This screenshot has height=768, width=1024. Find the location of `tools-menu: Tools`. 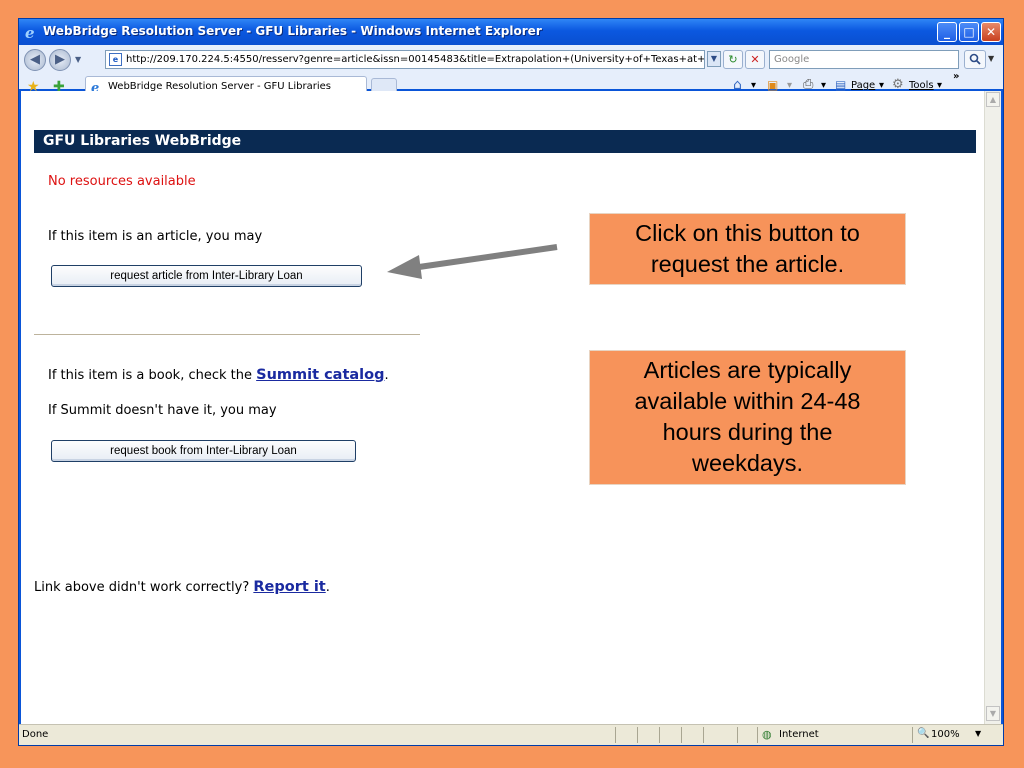

tools-menu: Tools is located at coordinates (921, 85).